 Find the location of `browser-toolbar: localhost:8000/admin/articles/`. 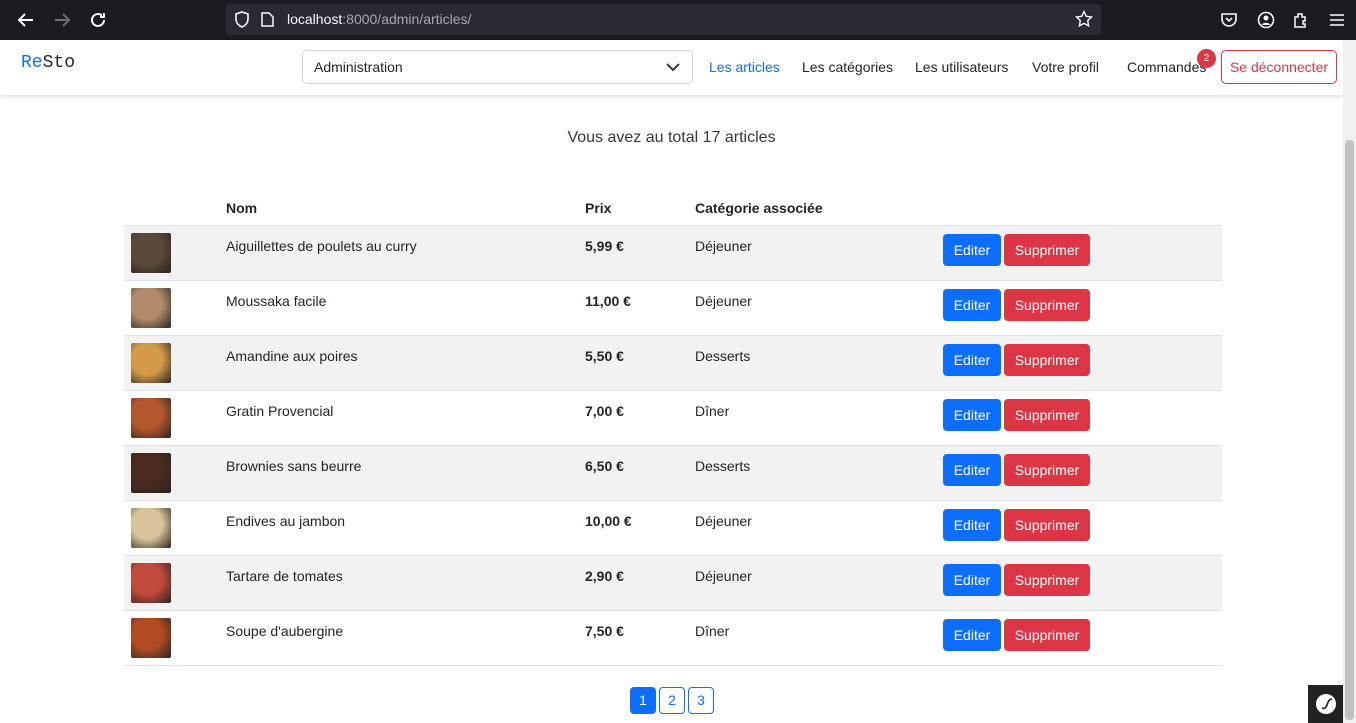

browser-toolbar: localhost:8000/admin/articles/ is located at coordinates (678, 20).